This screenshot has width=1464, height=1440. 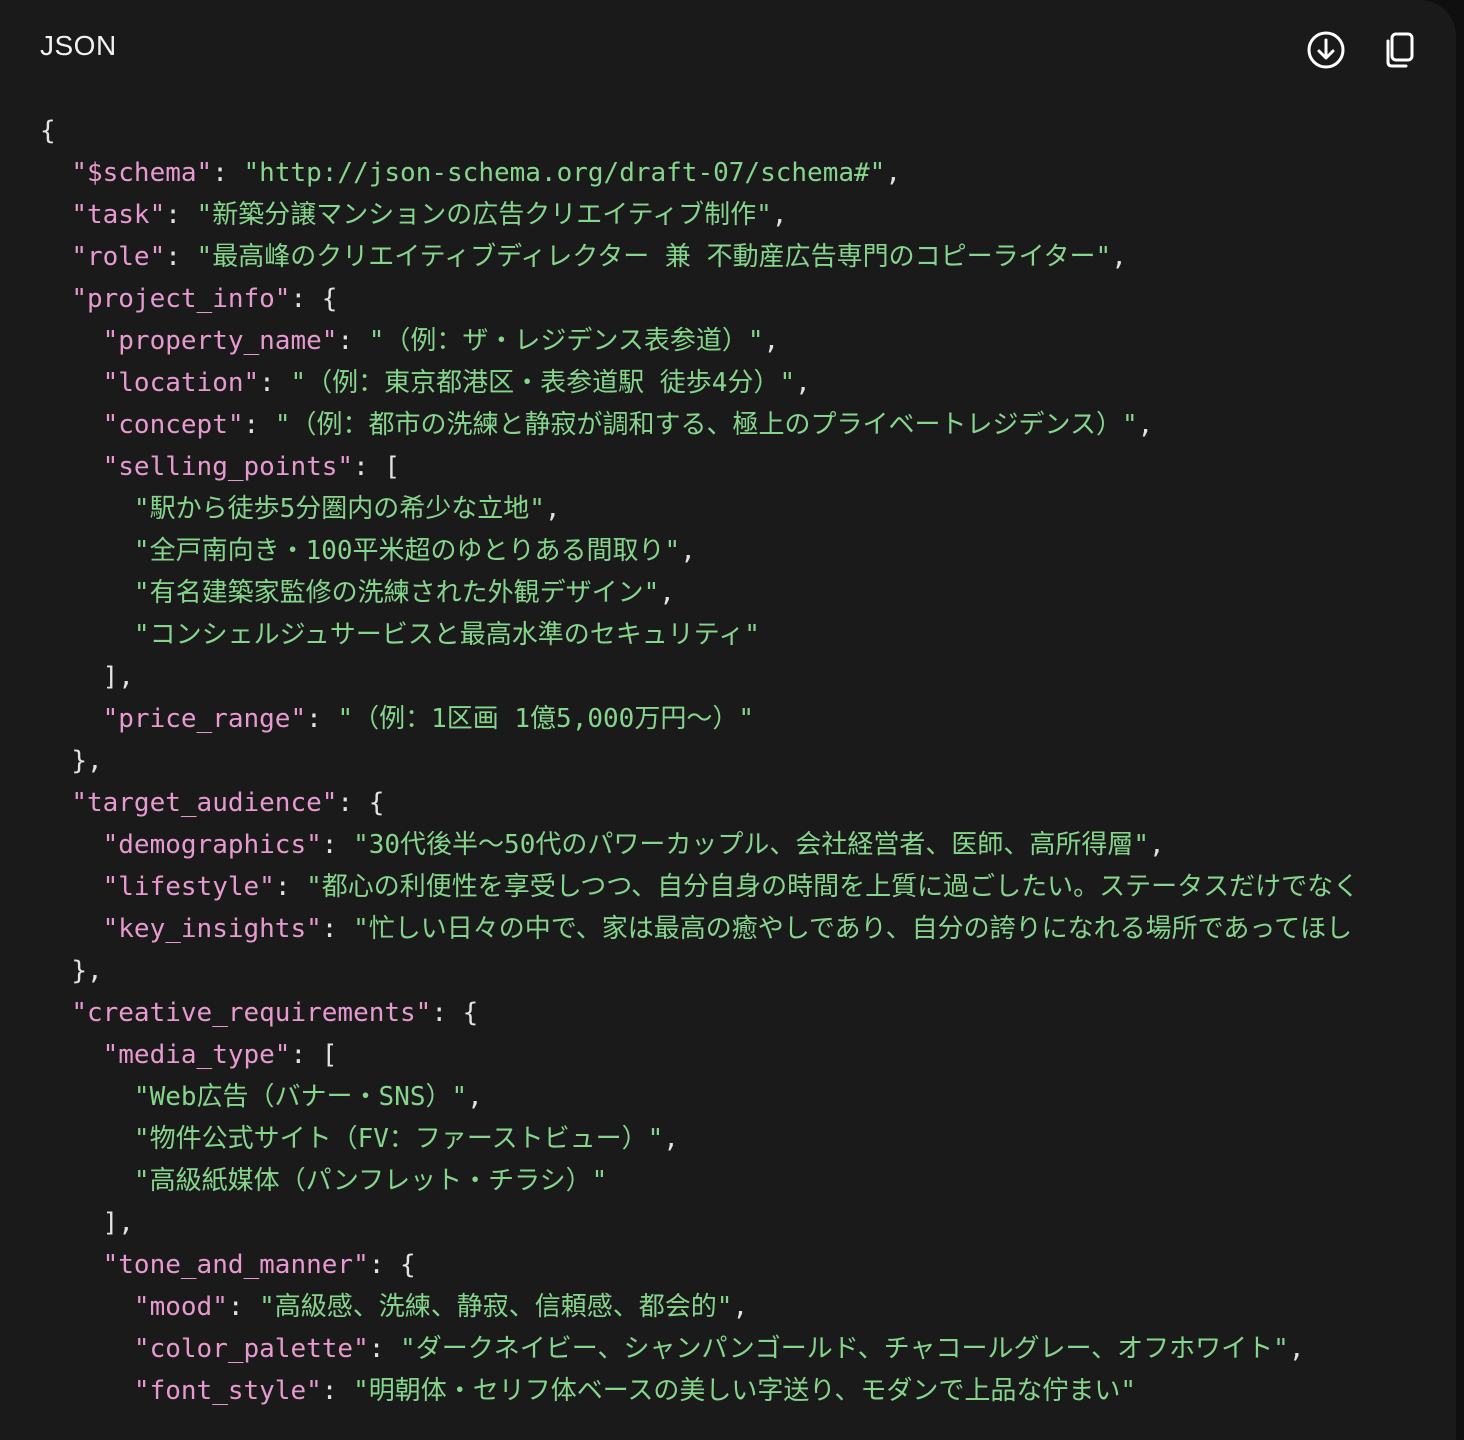 I want to click on json-string: "（例：都市の洗練と静寂が調和する、極上のプライベートレジデンス）", so click(x=706, y=425).